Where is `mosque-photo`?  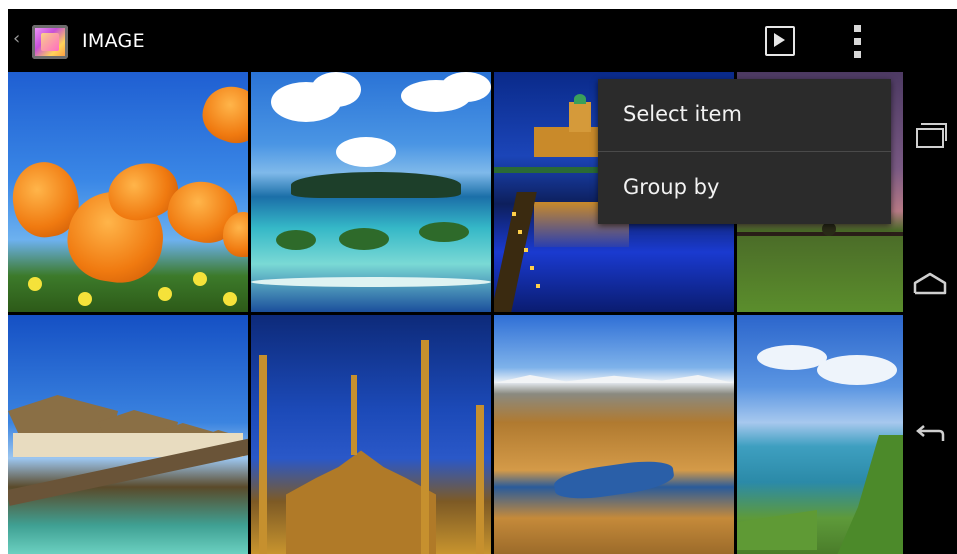 mosque-photo is located at coordinates (371, 434).